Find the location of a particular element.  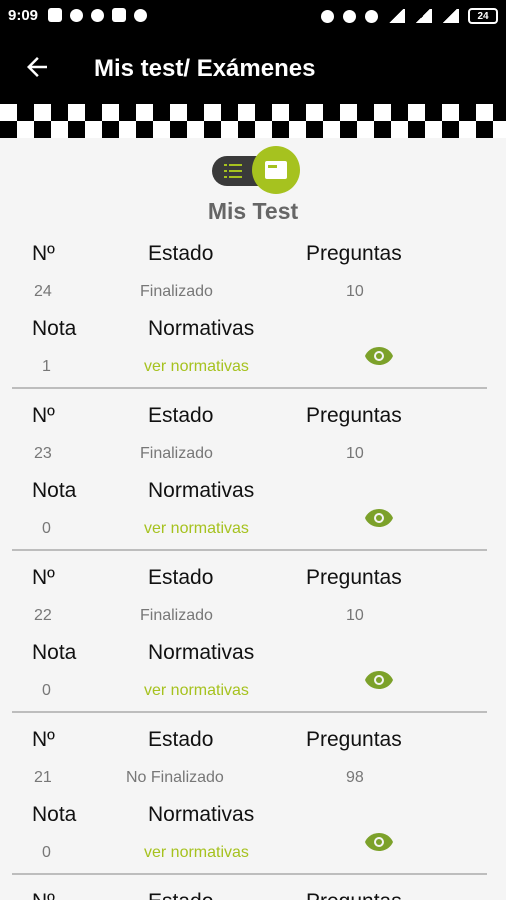

status-time: 9:09 is located at coordinates (23, 15).